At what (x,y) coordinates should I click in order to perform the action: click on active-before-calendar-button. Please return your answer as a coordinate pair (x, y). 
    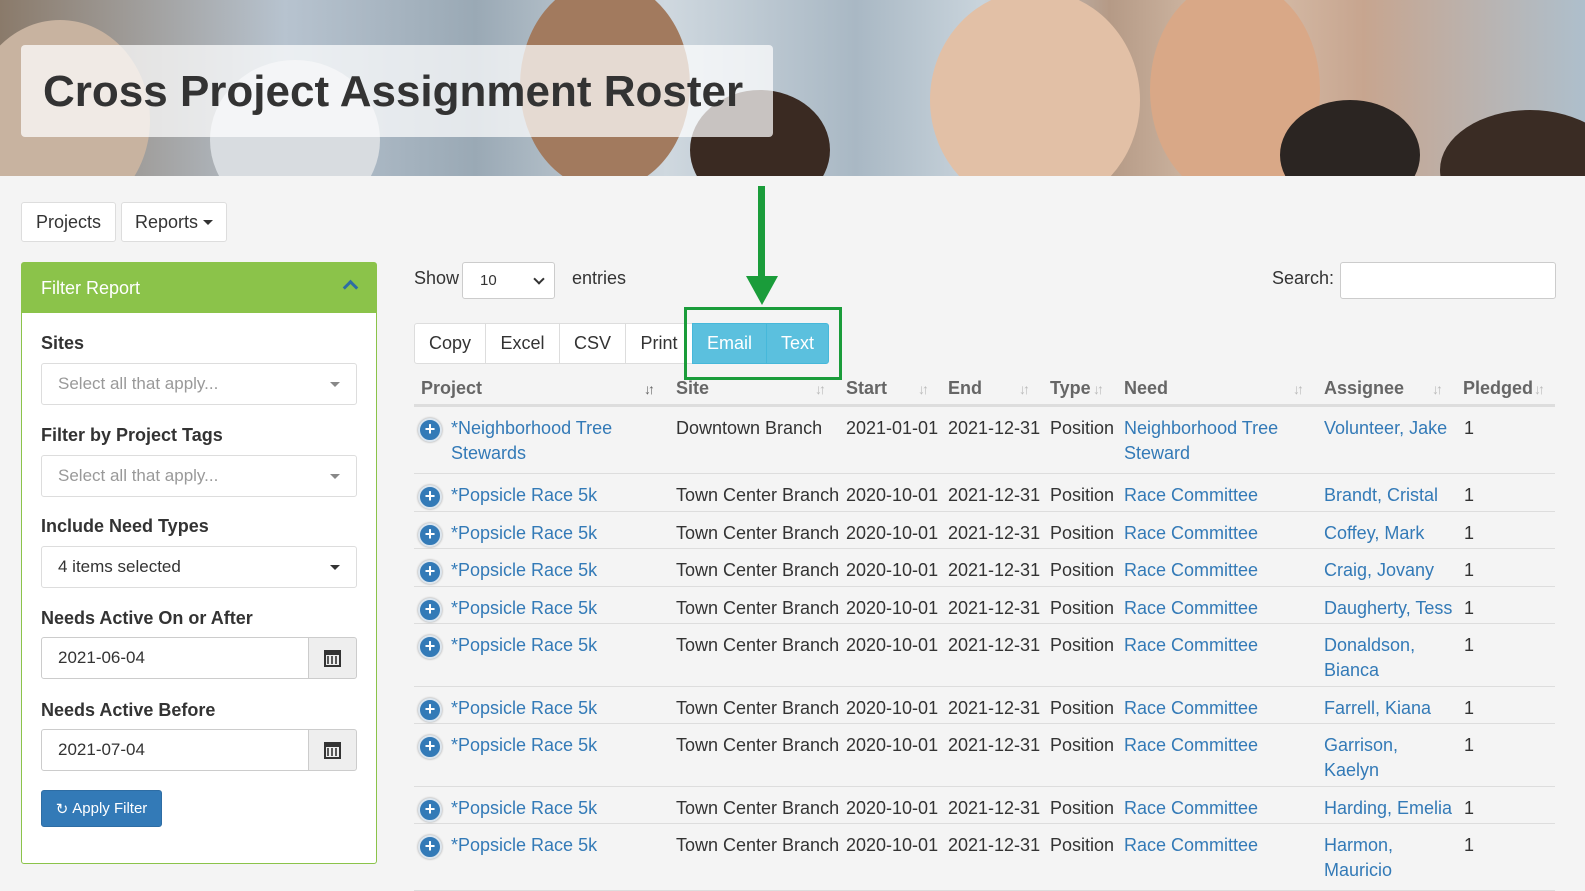
    Looking at the image, I should click on (332, 750).